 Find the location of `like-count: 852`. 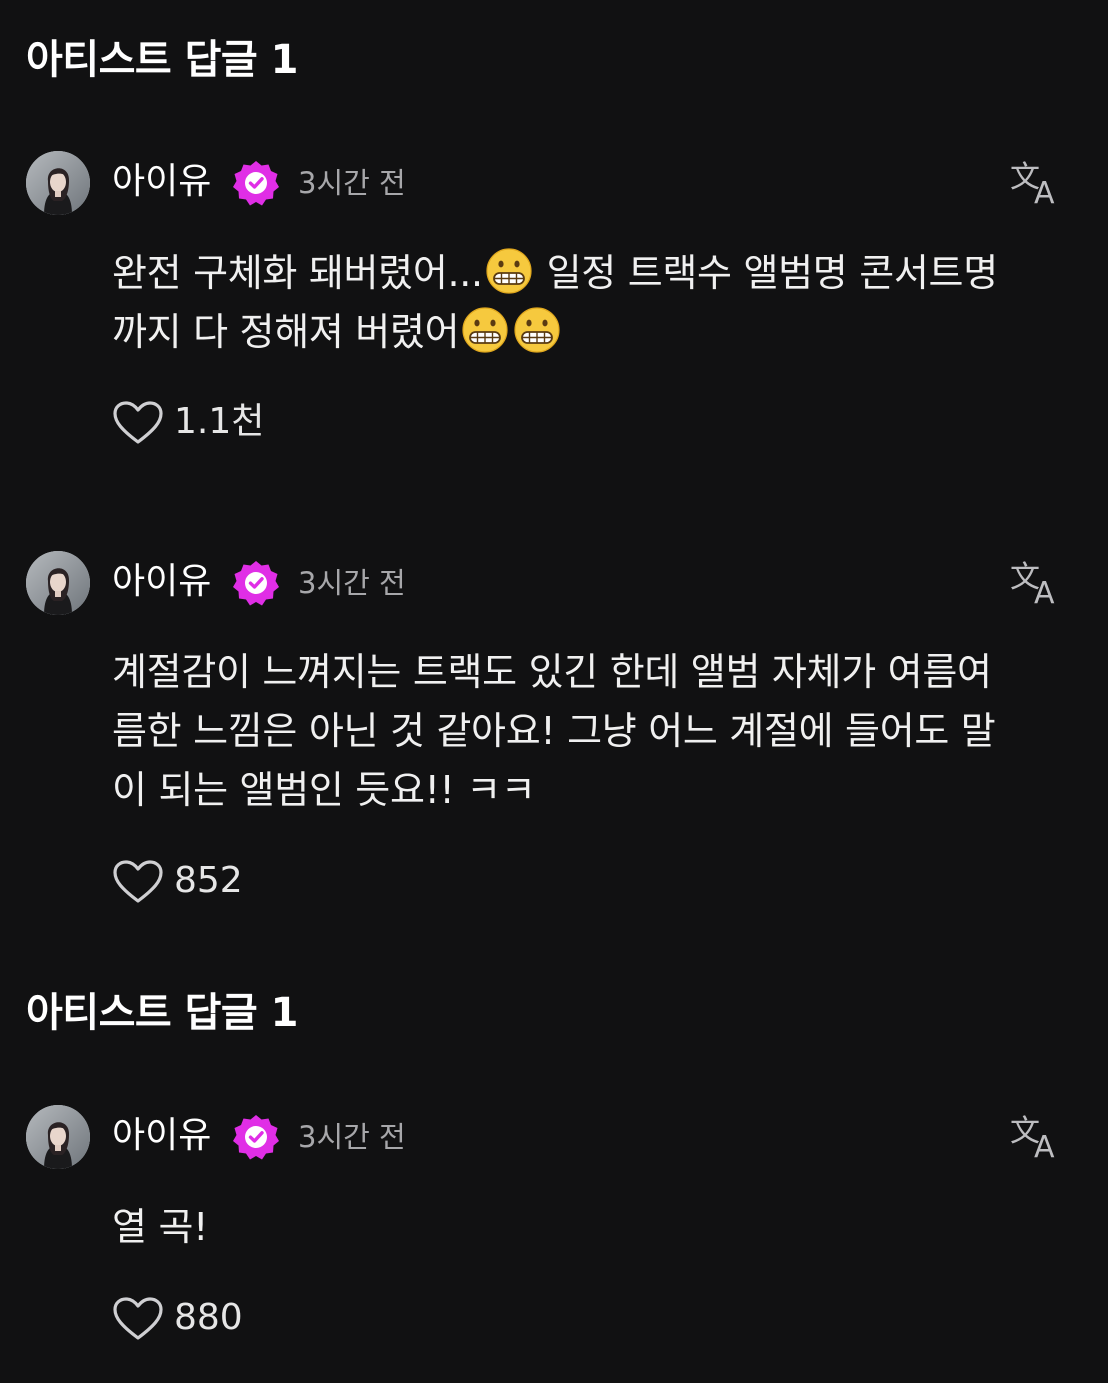

like-count: 852 is located at coordinates (208, 880).